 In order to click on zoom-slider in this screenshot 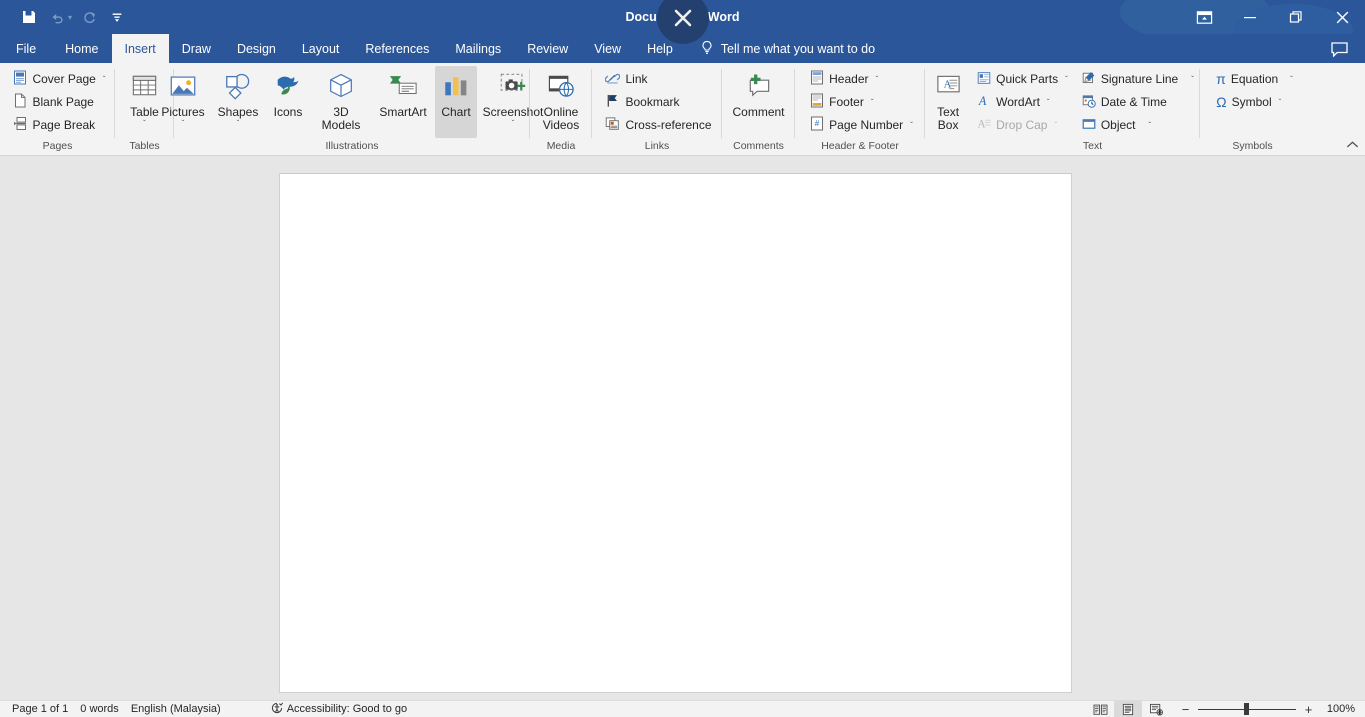, I will do `click(1247, 709)`.